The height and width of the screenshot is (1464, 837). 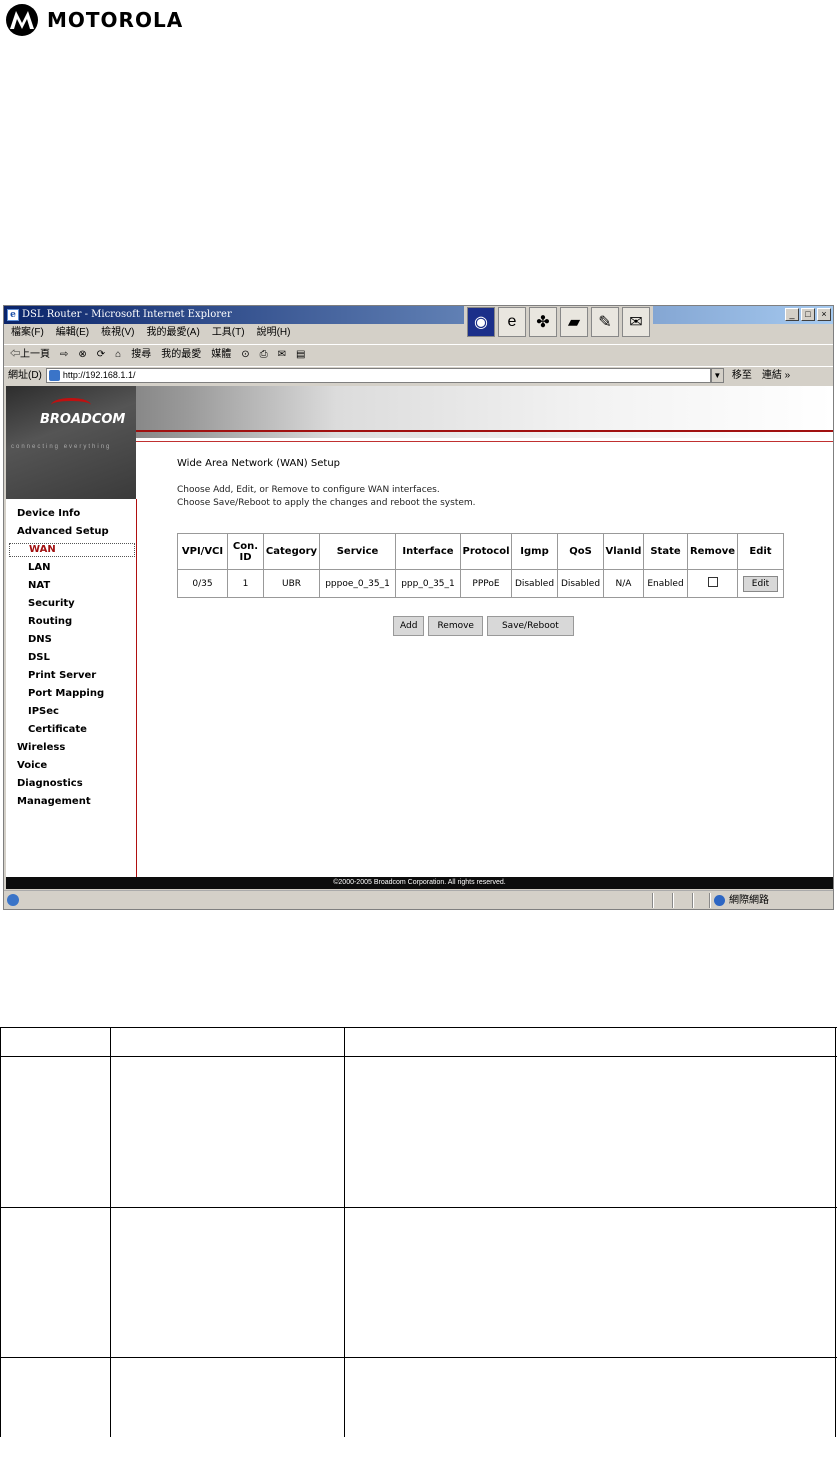 What do you see at coordinates (127, 314) in the screenshot?
I see `window-title: DSL Router - Microsoft Internet Explorer` at bounding box center [127, 314].